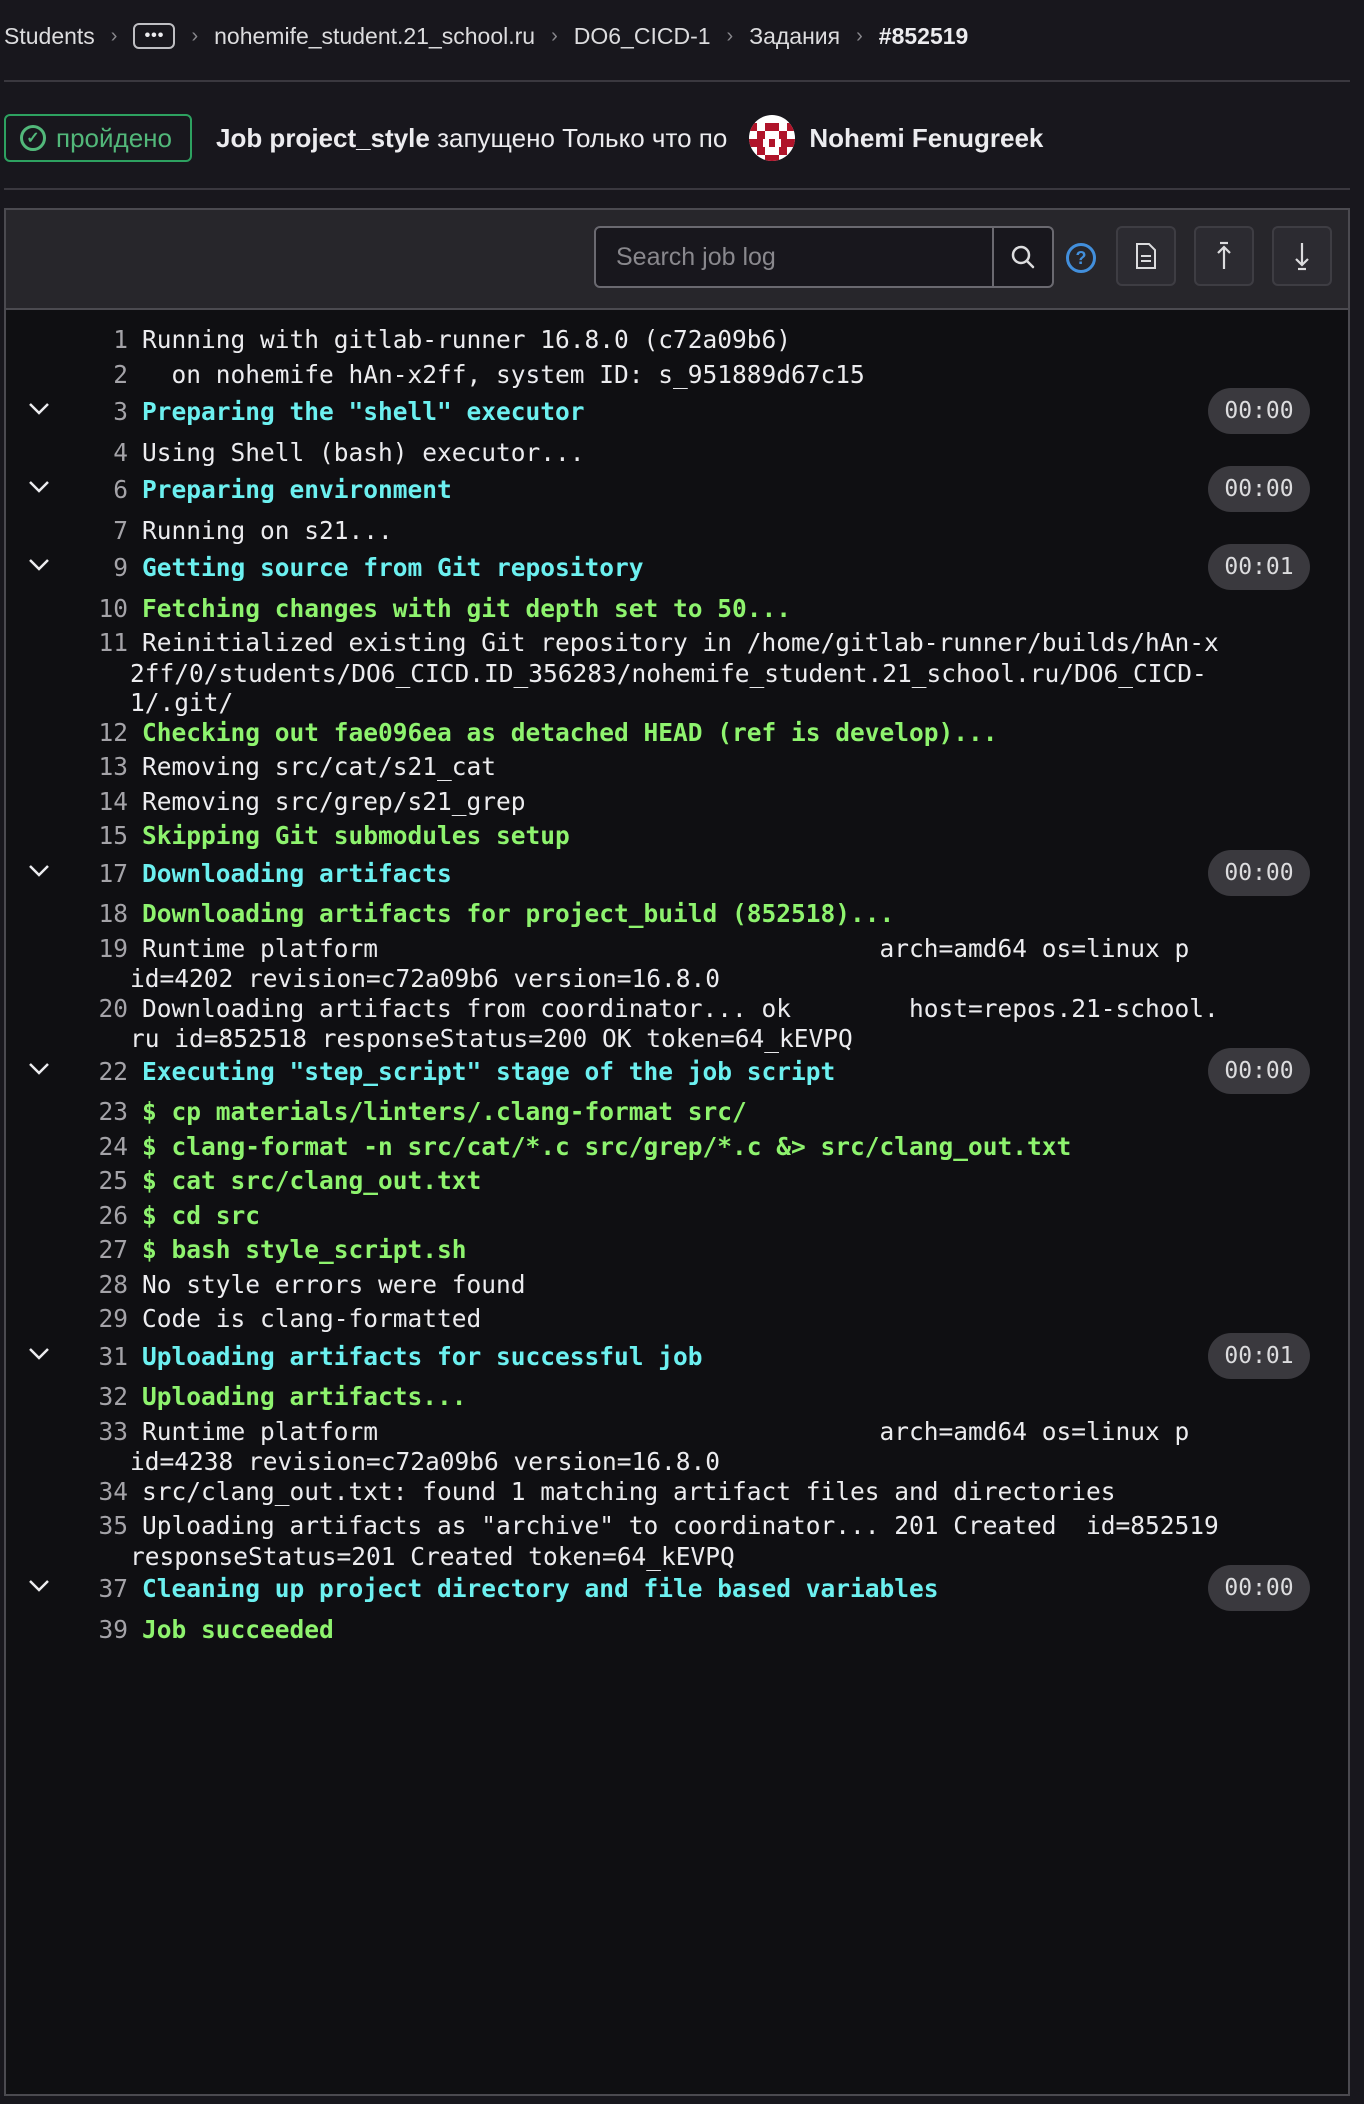  What do you see at coordinates (92, 836) in the screenshot?
I see `line-number: 15` at bounding box center [92, 836].